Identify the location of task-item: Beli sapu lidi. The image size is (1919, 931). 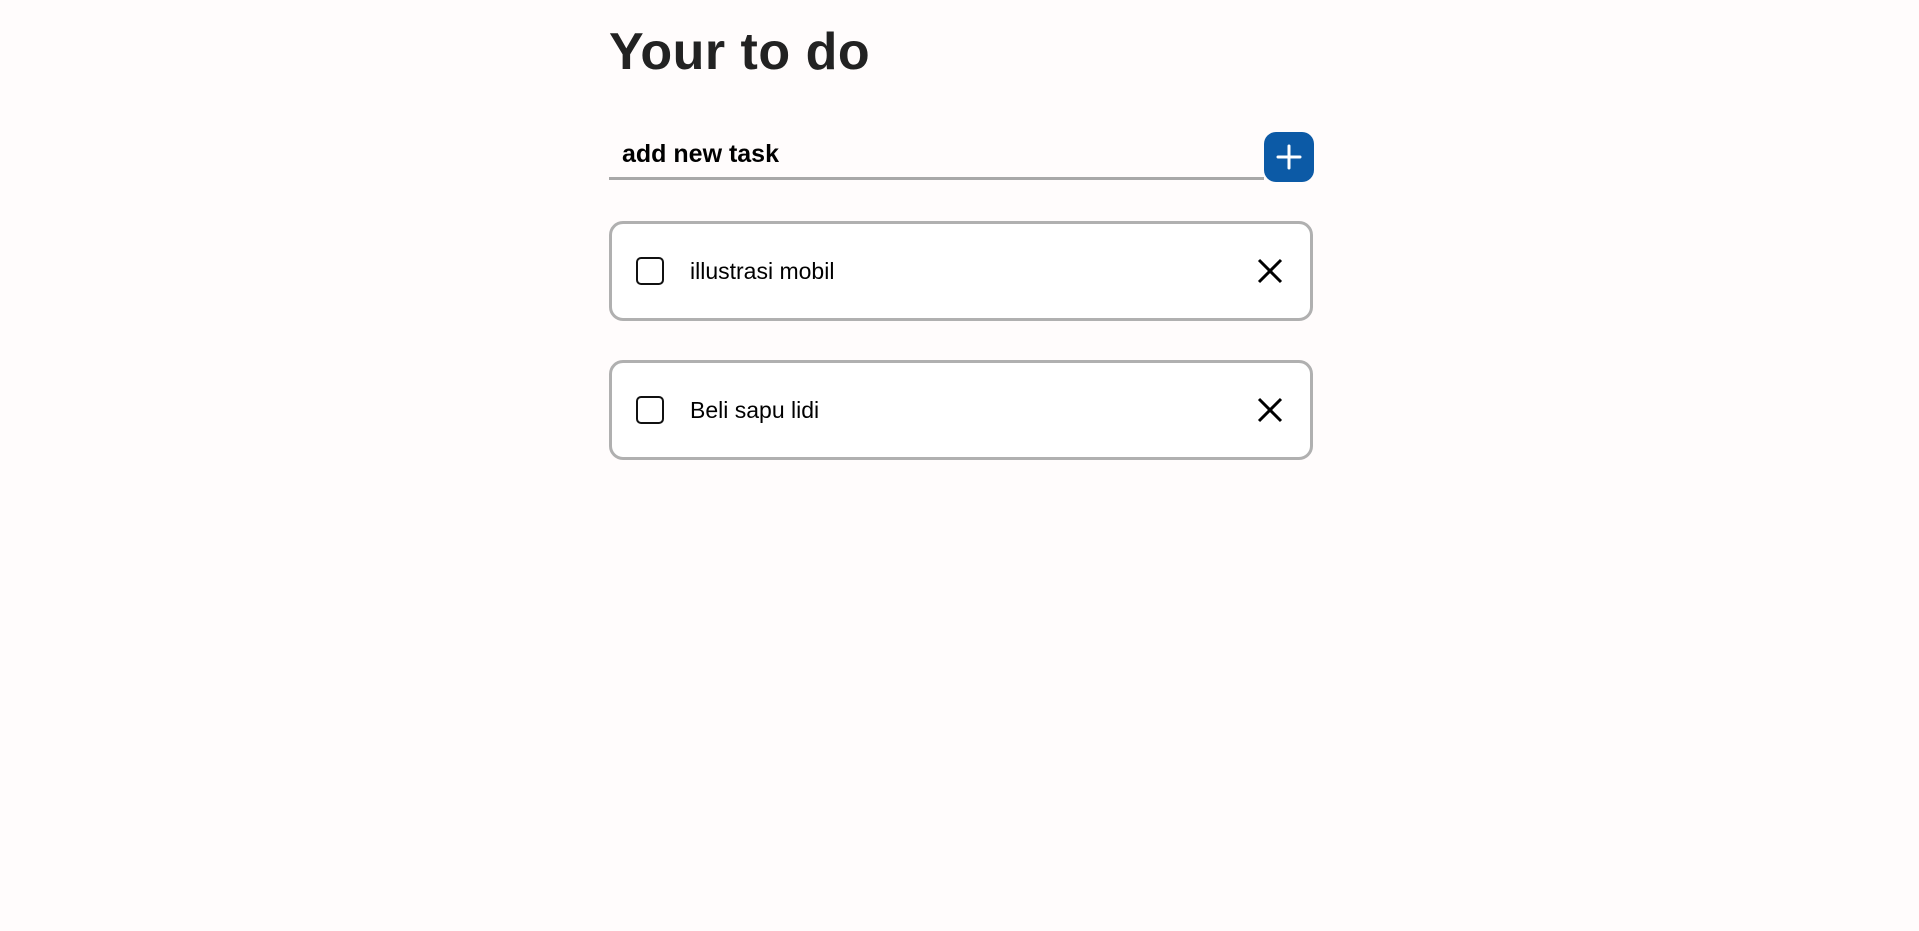
(961, 410).